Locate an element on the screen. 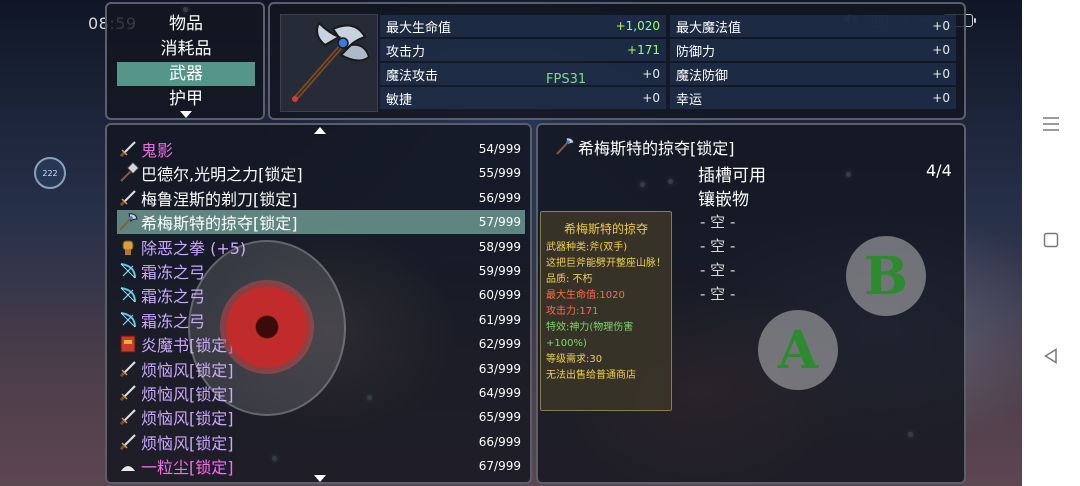  detail-title: 希梅斯特的掠夺[锁定] is located at coordinates (656, 148).